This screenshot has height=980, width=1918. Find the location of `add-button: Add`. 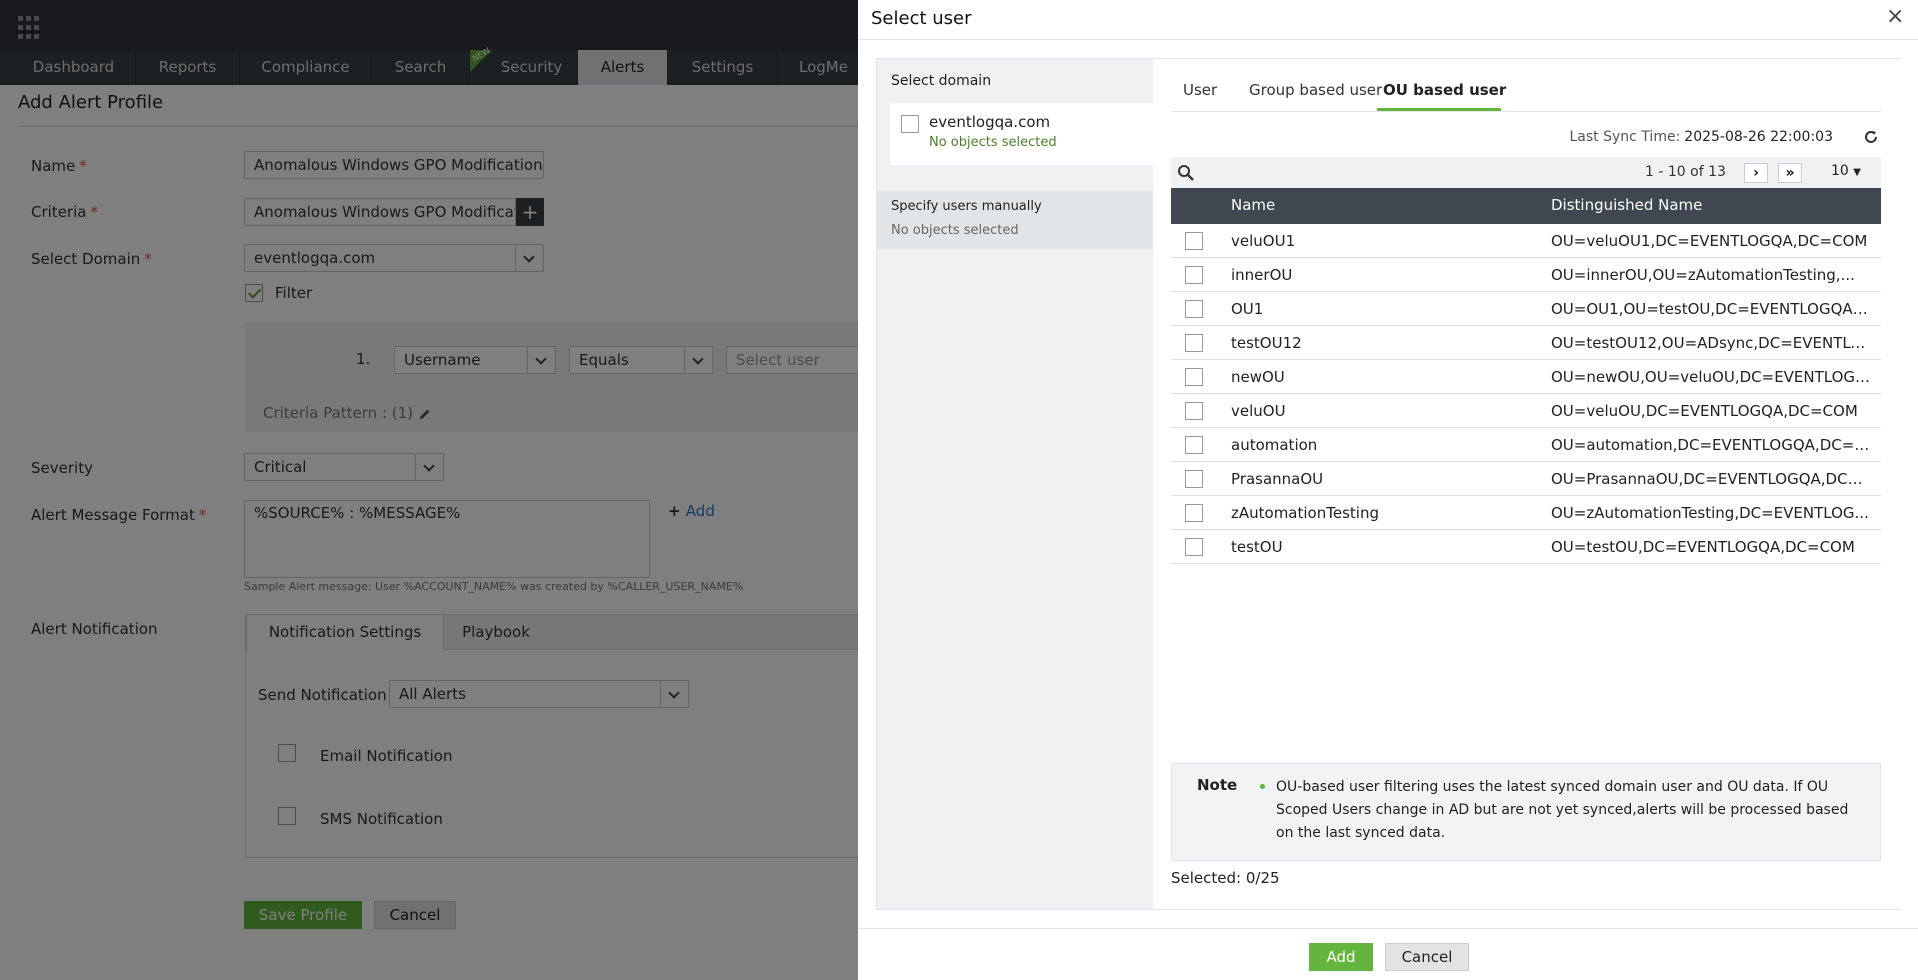

add-button: Add is located at coordinates (1341, 957).